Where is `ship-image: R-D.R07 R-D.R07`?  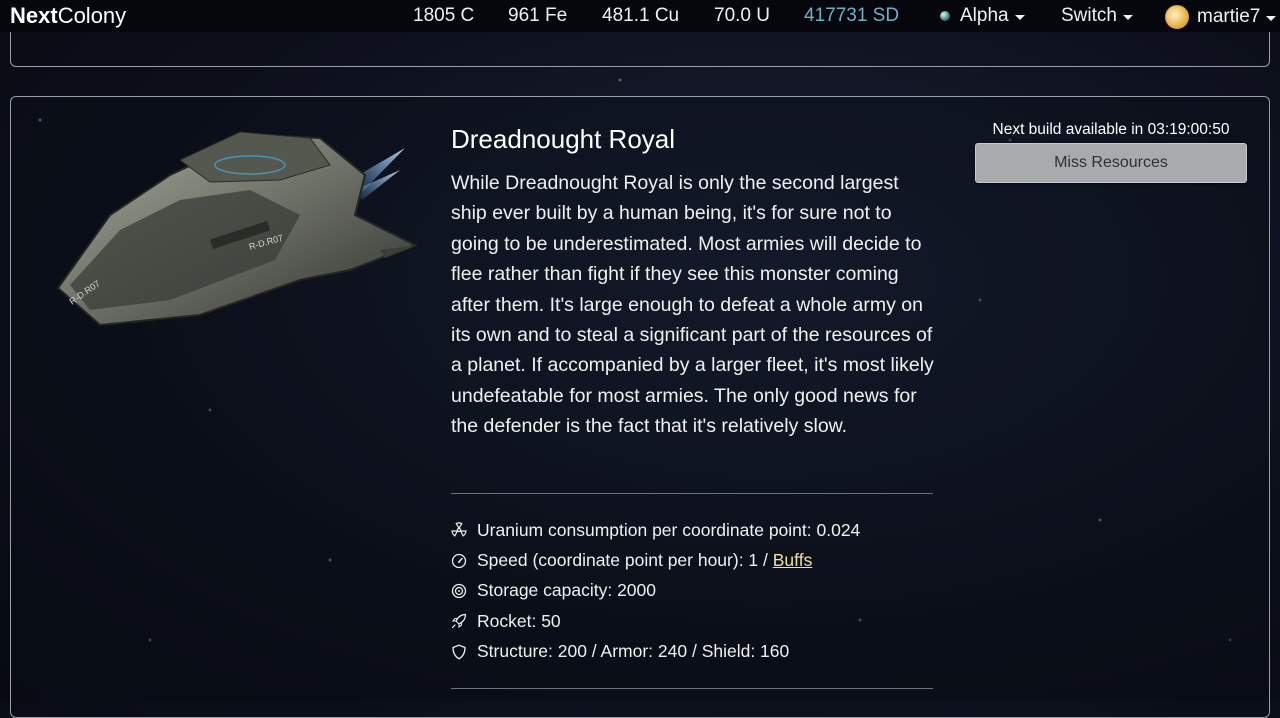 ship-image: R-D.R07 R-D.R07 is located at coordinates (237, 229).